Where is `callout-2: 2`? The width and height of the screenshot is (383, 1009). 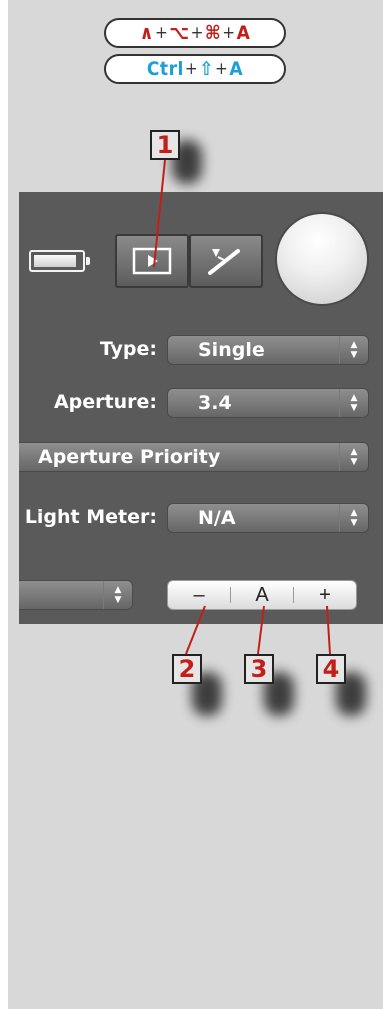 callout-2: 2 is located at coordinates (187, 669).